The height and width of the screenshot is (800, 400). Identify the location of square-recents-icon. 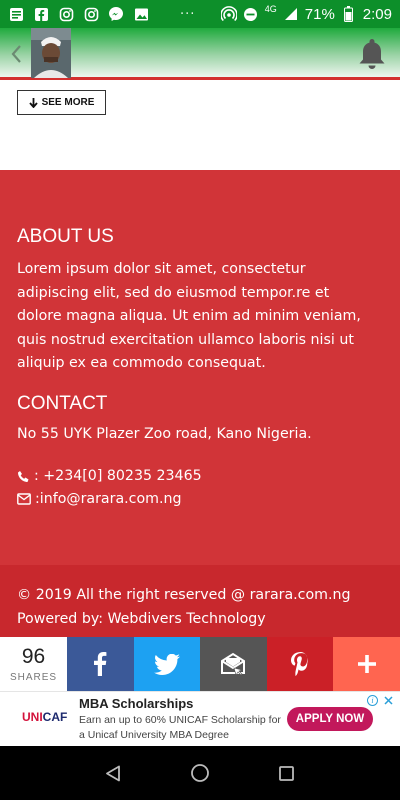
(287, 773).